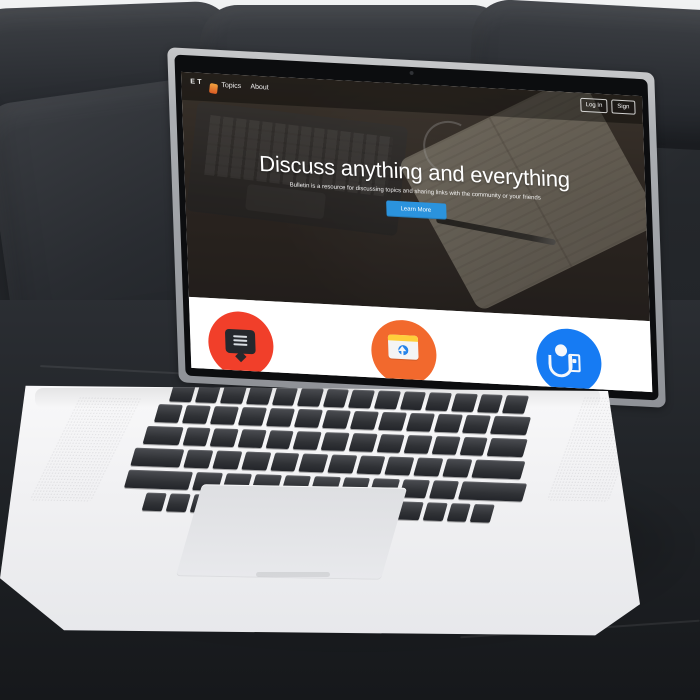 The height and width of the screenshot is (700, 700). I want to click on upload-arrow-icon, so click(402, 352).